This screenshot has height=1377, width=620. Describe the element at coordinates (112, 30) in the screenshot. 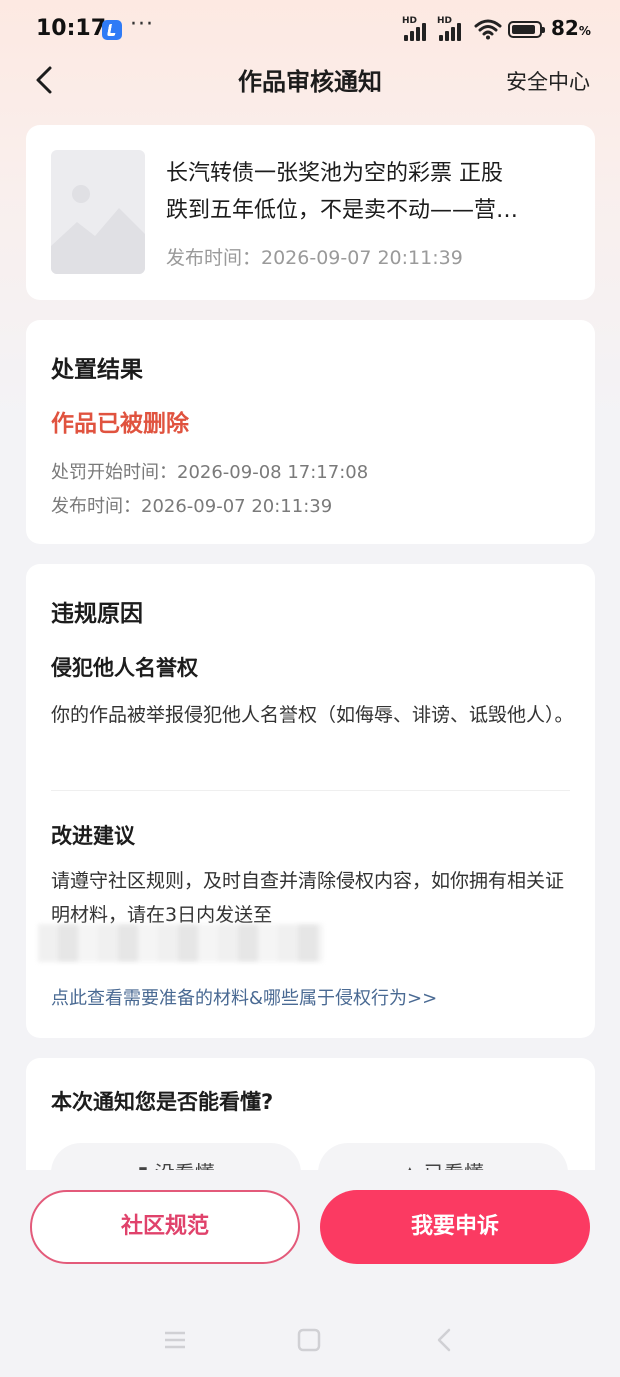

I see `app-notification-icon` at that location.